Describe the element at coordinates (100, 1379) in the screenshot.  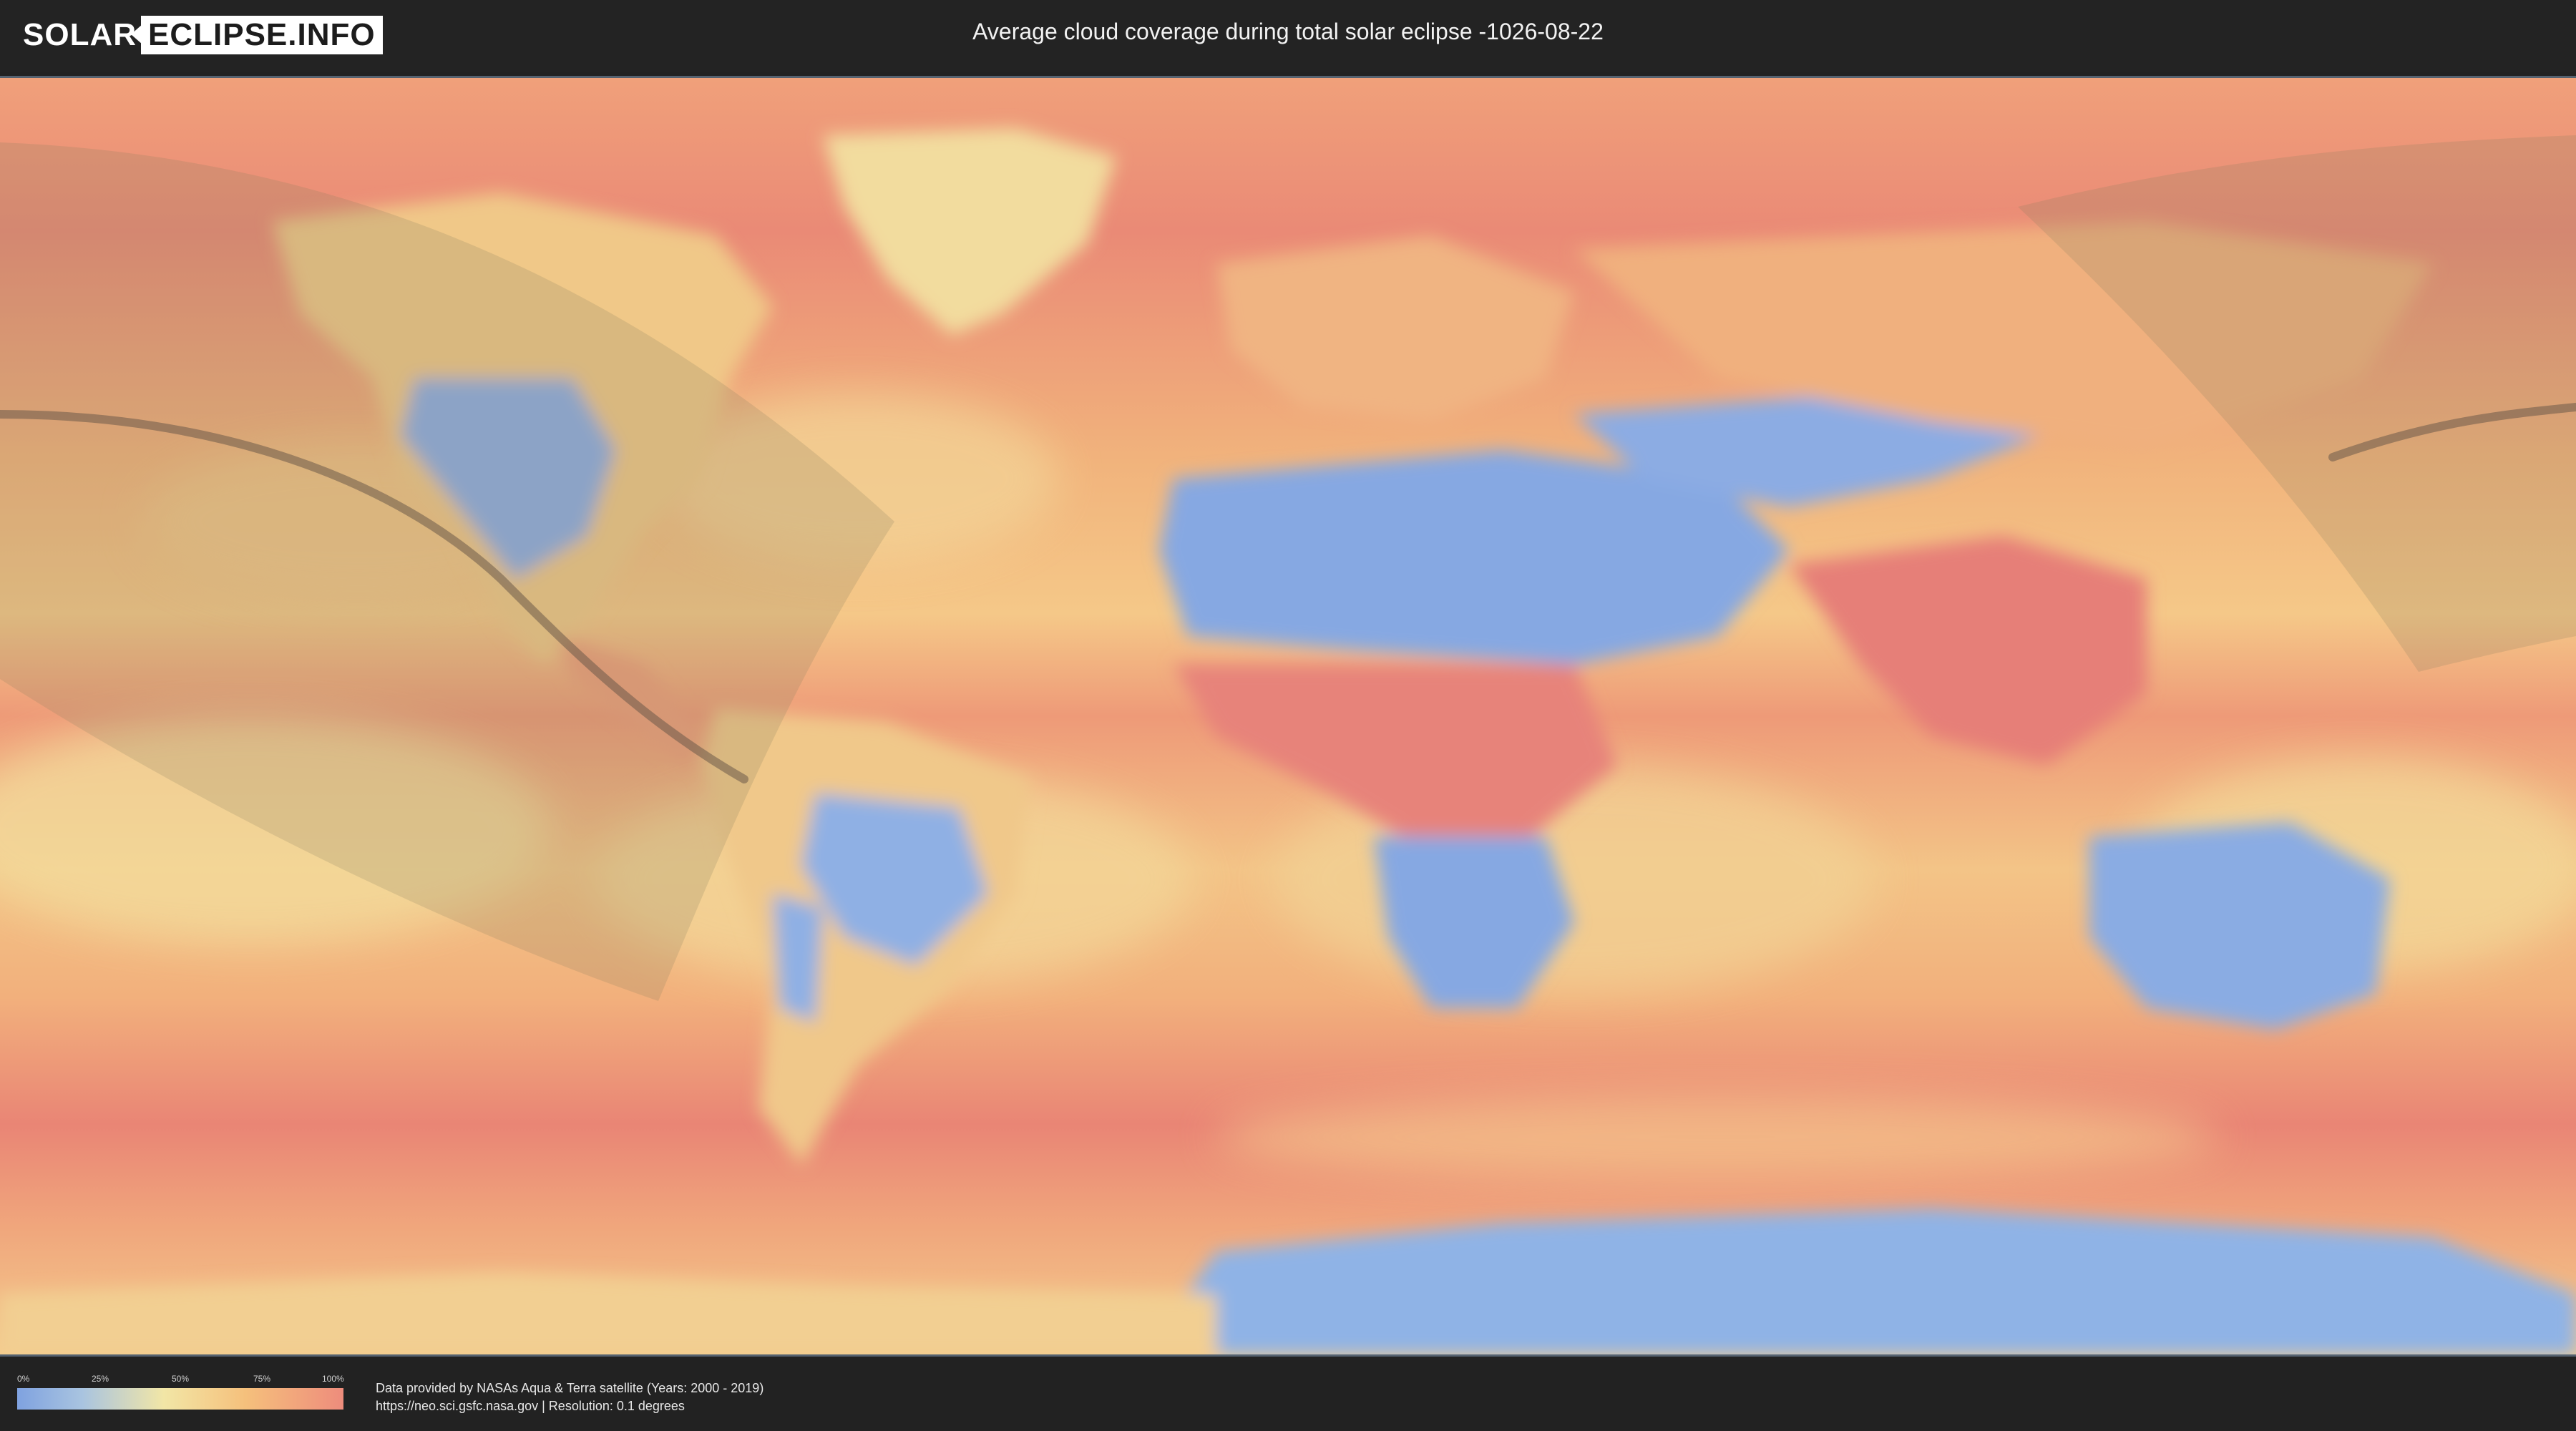
I see `legend-tick-25: 25%` at that location.